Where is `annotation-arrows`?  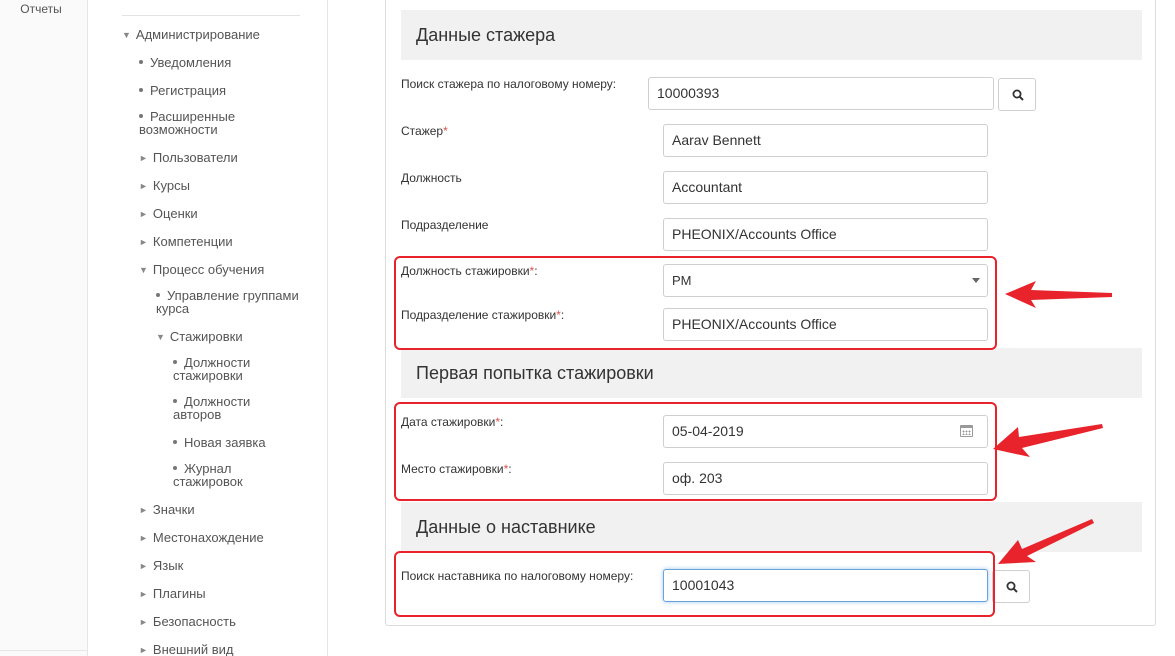 annotation-arrows is located at coordinates (1052, 422).